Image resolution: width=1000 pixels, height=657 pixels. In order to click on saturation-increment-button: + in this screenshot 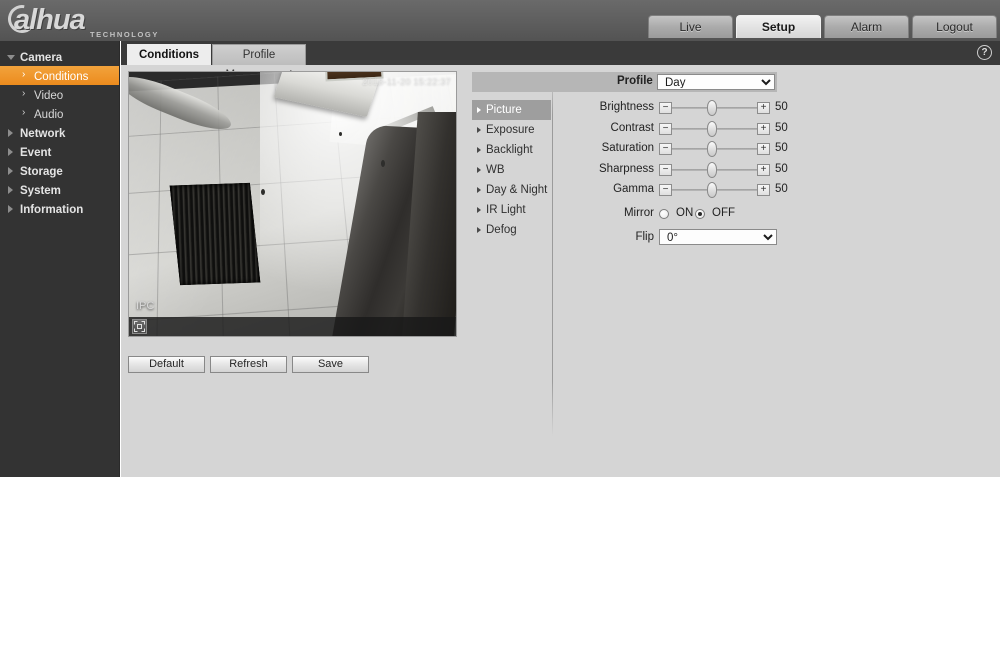, I will do `click(763, 149)`.